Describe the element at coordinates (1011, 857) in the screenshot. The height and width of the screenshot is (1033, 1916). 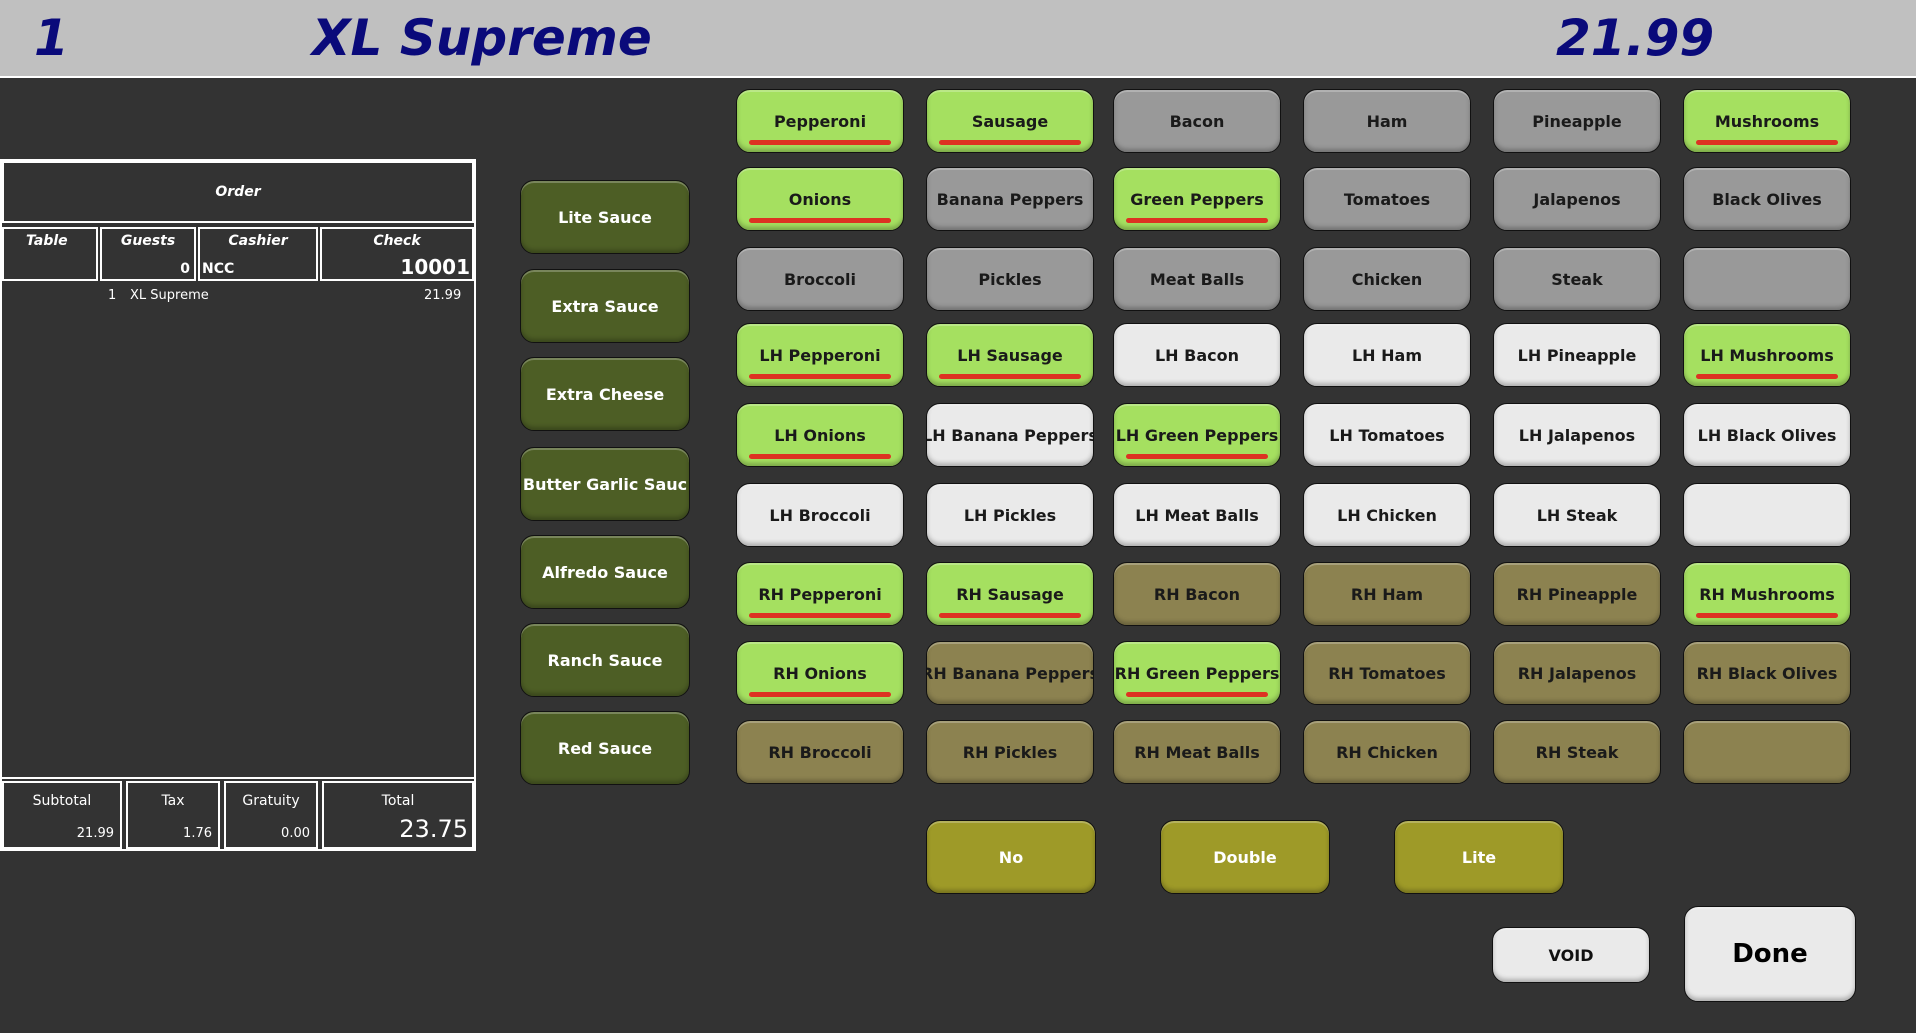
I see `modifier-no-button: No` at that location.